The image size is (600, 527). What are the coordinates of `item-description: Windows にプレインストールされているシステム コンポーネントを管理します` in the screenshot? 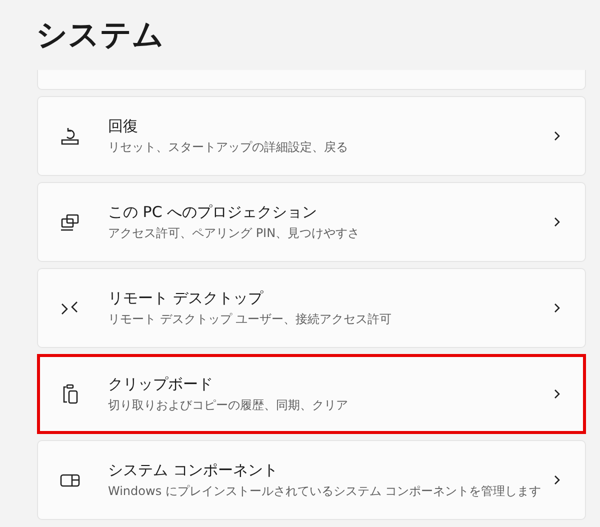 It's located at (325, 491).